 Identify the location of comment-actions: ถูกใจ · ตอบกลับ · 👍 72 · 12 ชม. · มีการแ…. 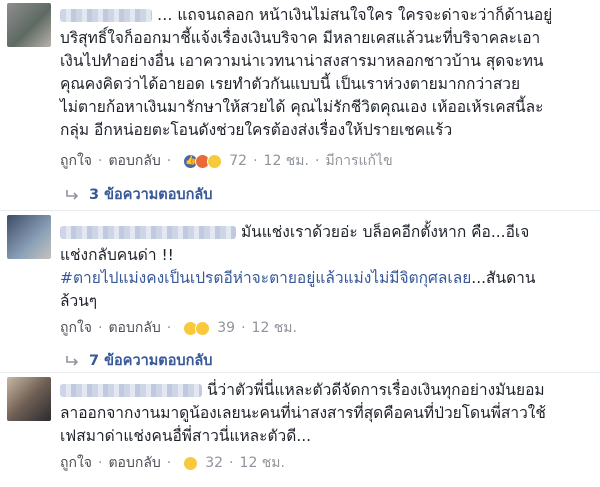
(226, 161).